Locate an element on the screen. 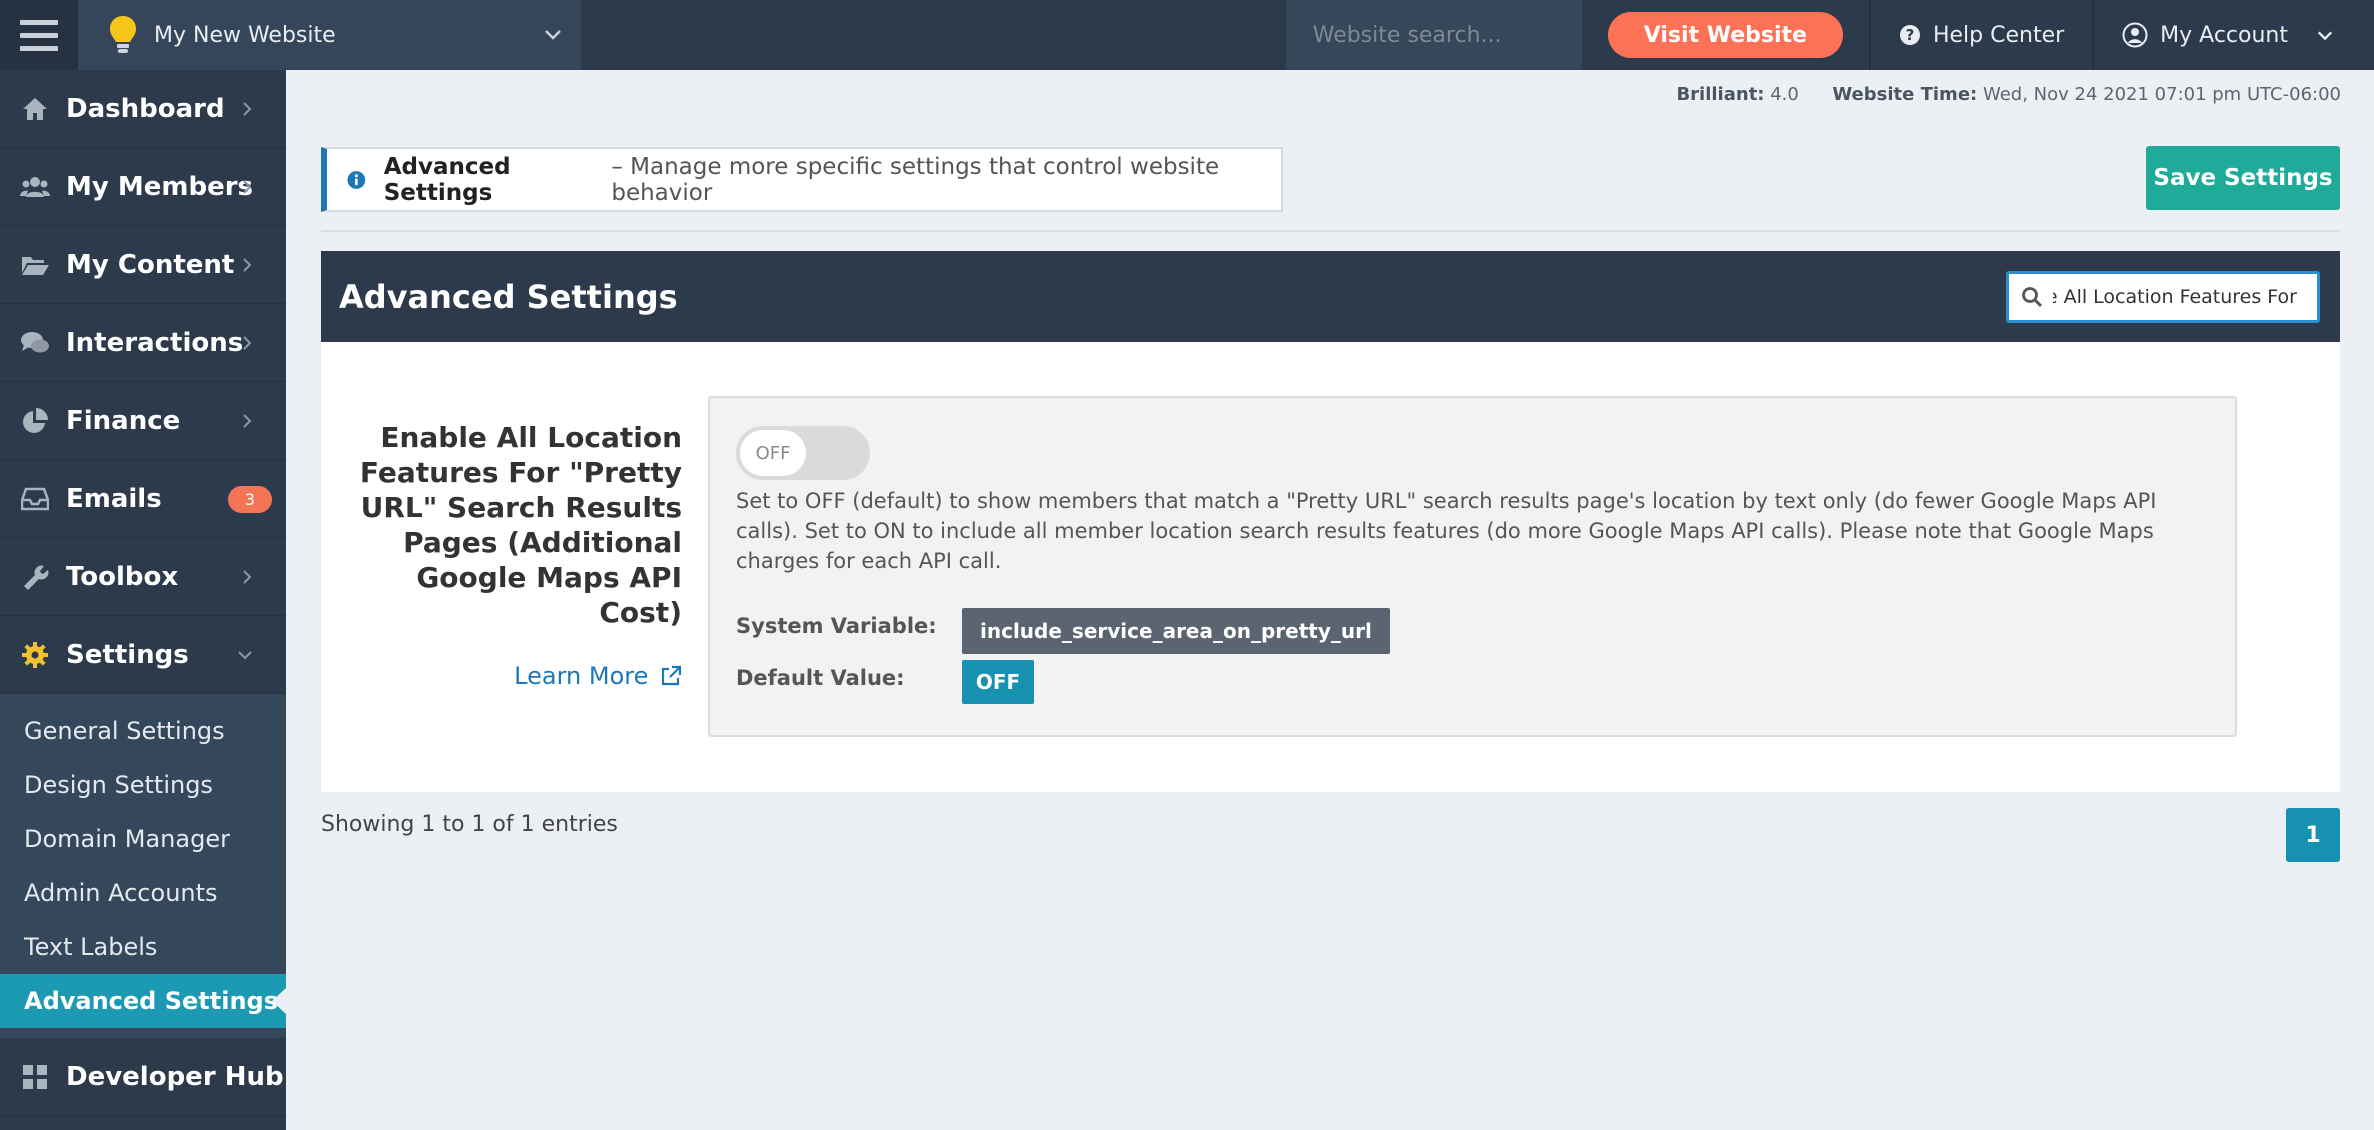  user-circle-icon is located at coordinates (2135, 35).